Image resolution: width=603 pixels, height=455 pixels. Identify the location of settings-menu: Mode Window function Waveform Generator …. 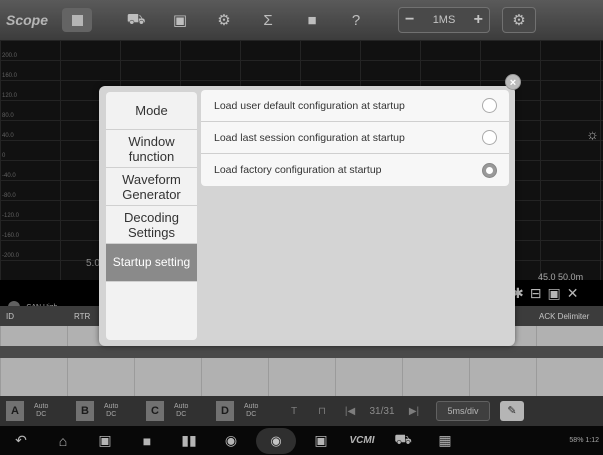
(151, 216).